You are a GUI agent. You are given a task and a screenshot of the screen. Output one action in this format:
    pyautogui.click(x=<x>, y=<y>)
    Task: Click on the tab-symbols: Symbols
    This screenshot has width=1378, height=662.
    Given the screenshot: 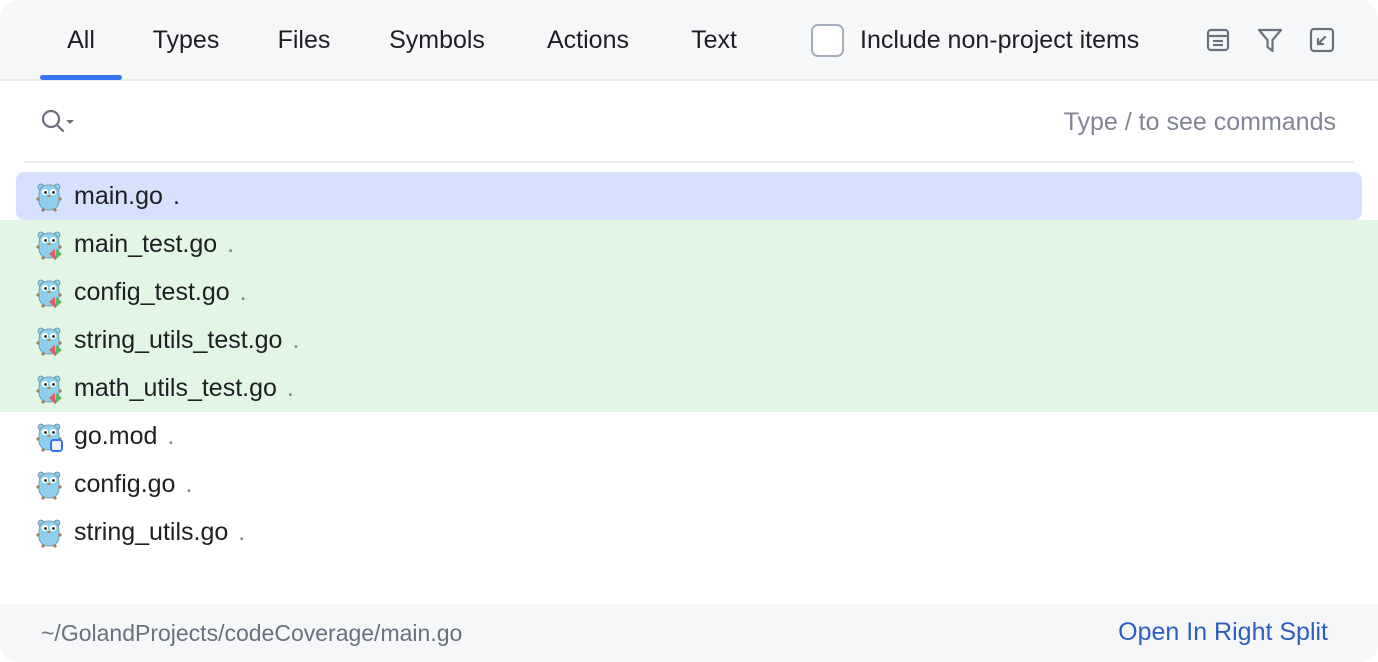 What is the action you would take?
    pyautogui.click(x=437, y=40)
    